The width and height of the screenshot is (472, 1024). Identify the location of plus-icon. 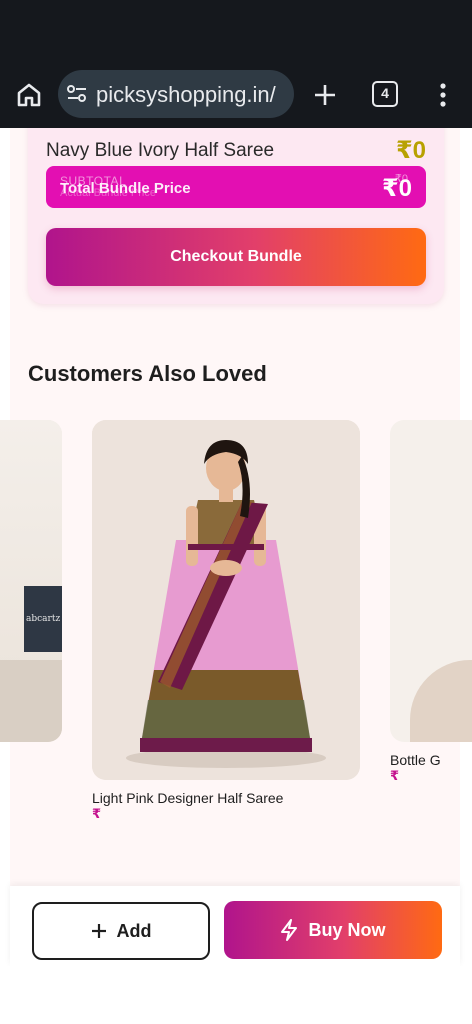
(98, 931).